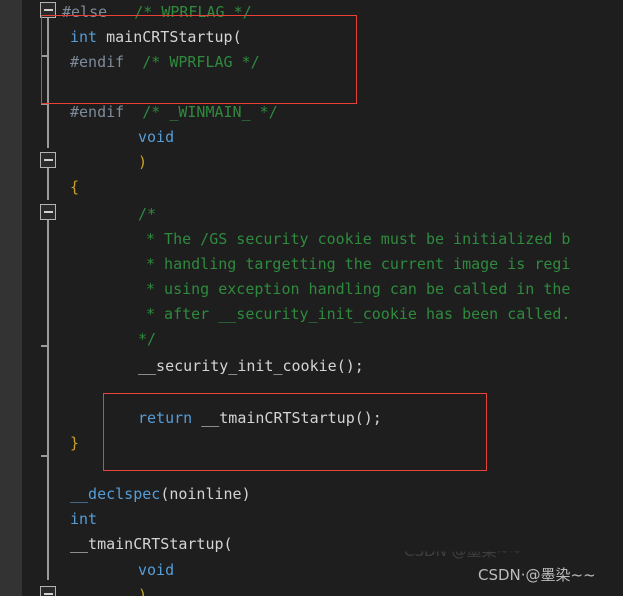 The width and height of the screenshot is (623, 596). I want to click on code-line: }, so click(74, 443).